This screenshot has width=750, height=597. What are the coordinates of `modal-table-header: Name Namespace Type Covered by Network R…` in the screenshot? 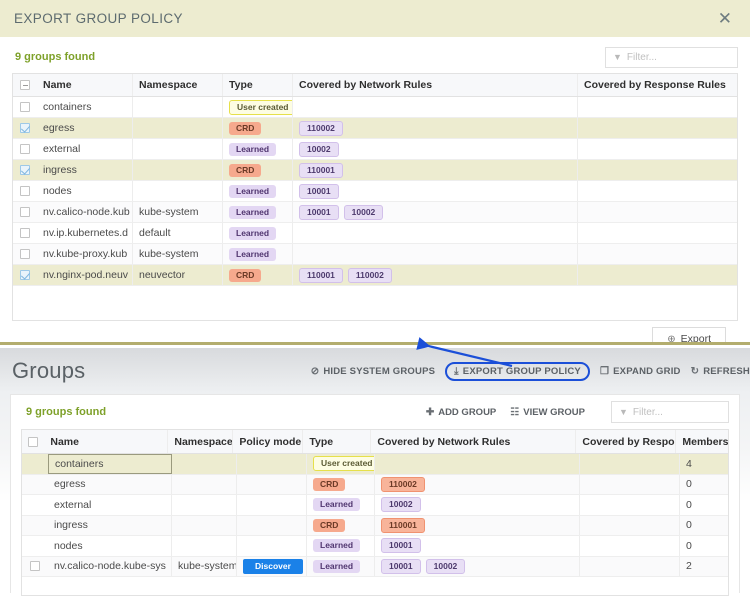 It's located at (375, 85).